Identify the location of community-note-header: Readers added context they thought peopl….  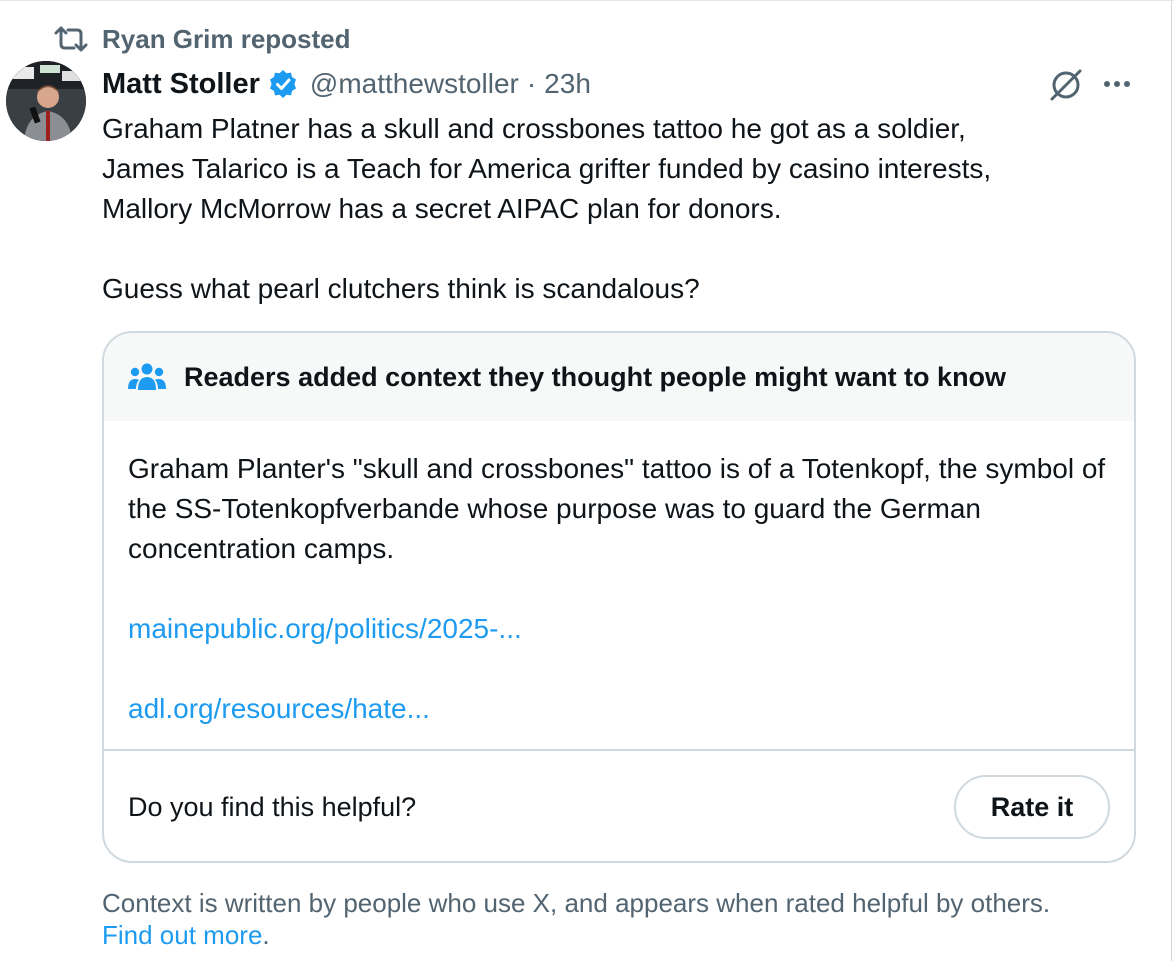
(619, 377).